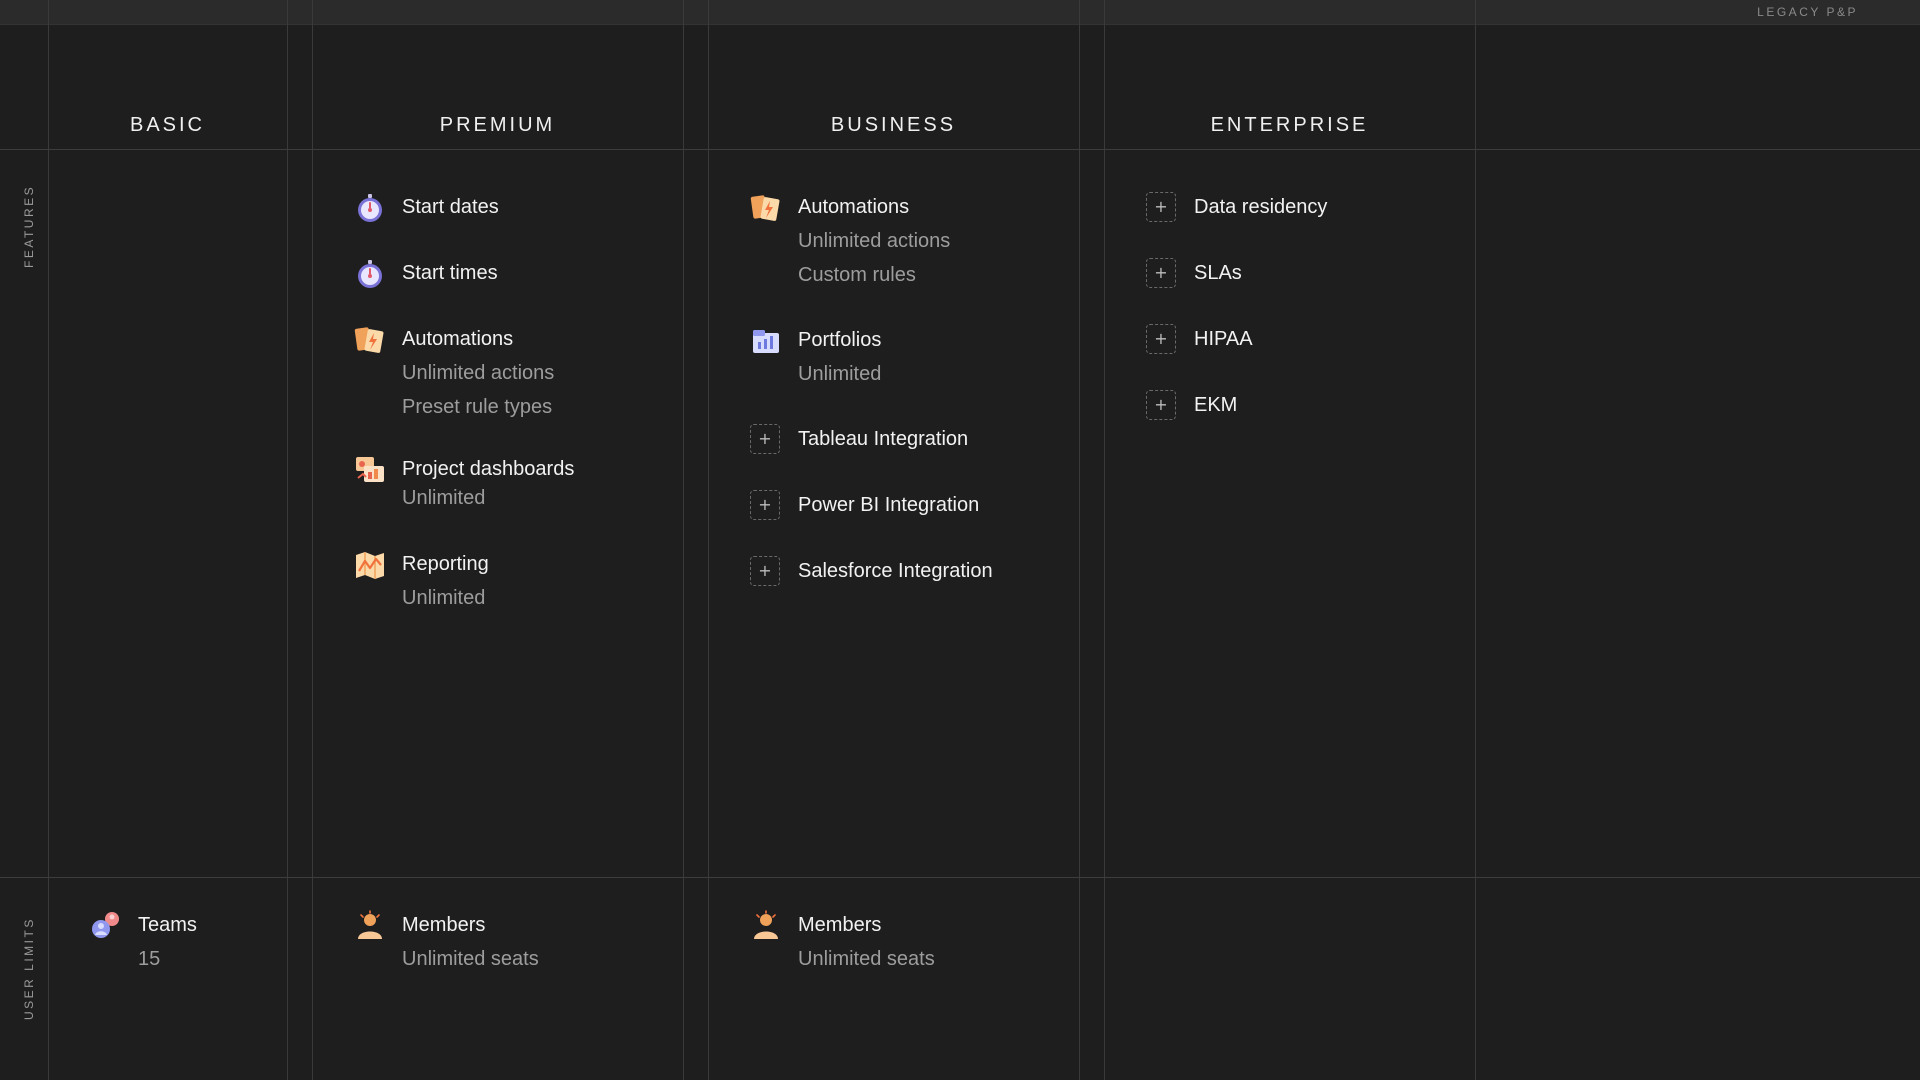  What do you see at coordinates (895, 571) in the screenshot?
I see `feature-title: Salesforce Integration` at bounding box center [895, 571].